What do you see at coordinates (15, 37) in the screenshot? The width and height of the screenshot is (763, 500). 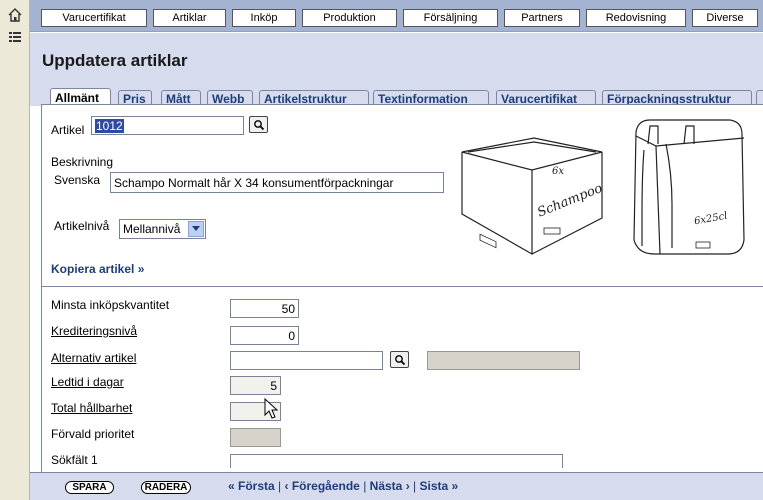 I see `list-icon` at bounding box center [15, 37].